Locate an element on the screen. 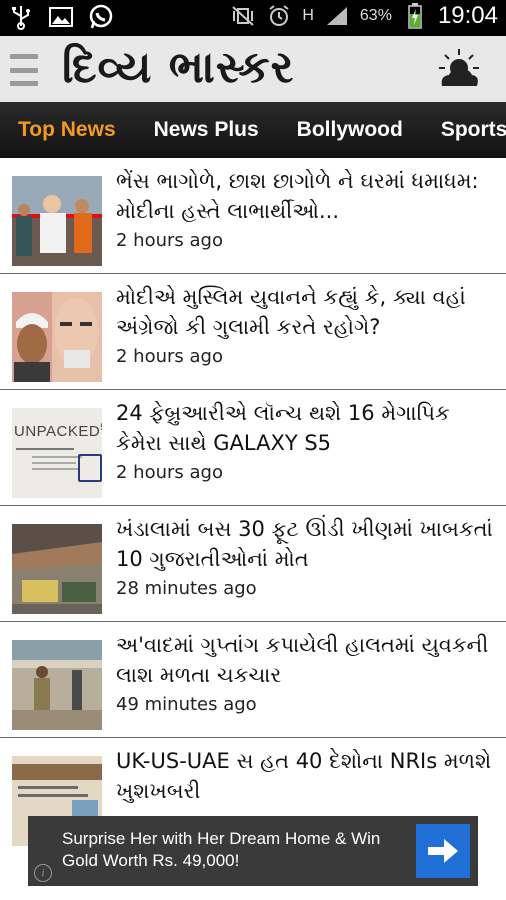  system-status: H 63% 19:04 is located at coordinates (364, 16).